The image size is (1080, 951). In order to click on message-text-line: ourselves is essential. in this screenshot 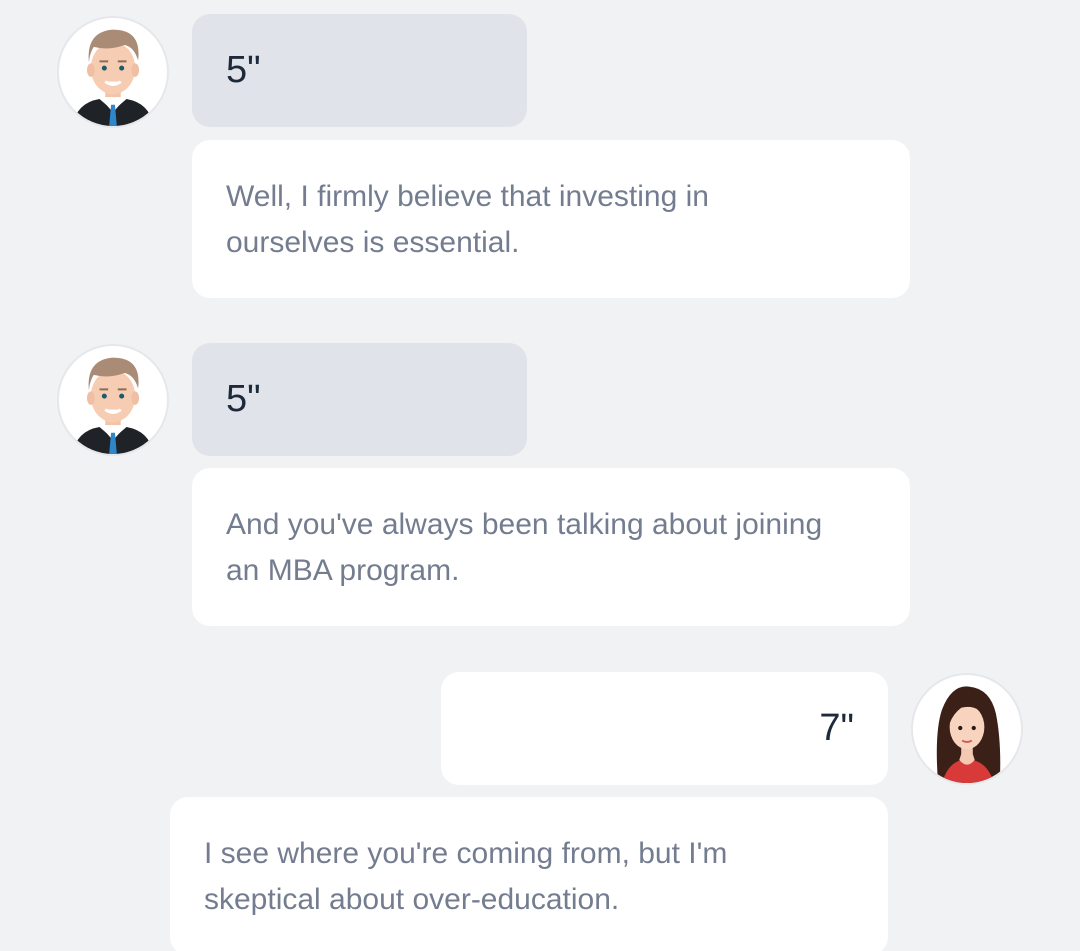, I will do `click(373, 242)`.